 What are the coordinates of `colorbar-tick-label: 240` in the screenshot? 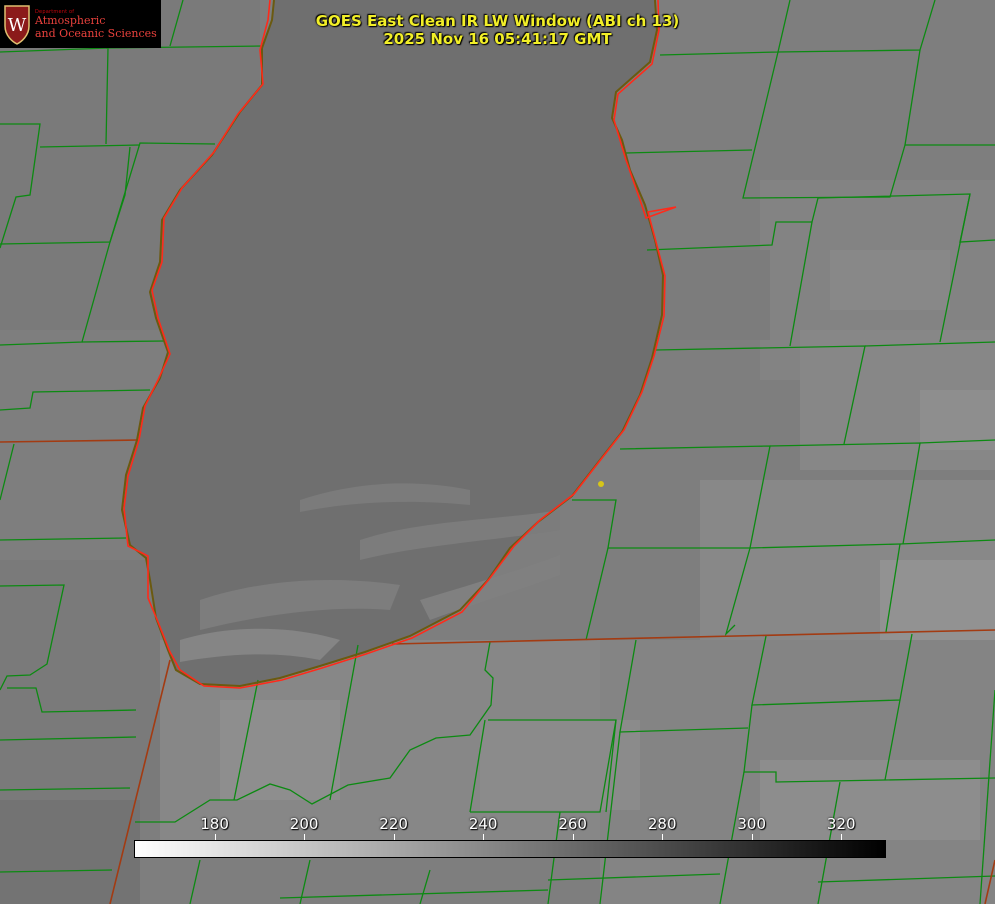 It's located at (483, 824).